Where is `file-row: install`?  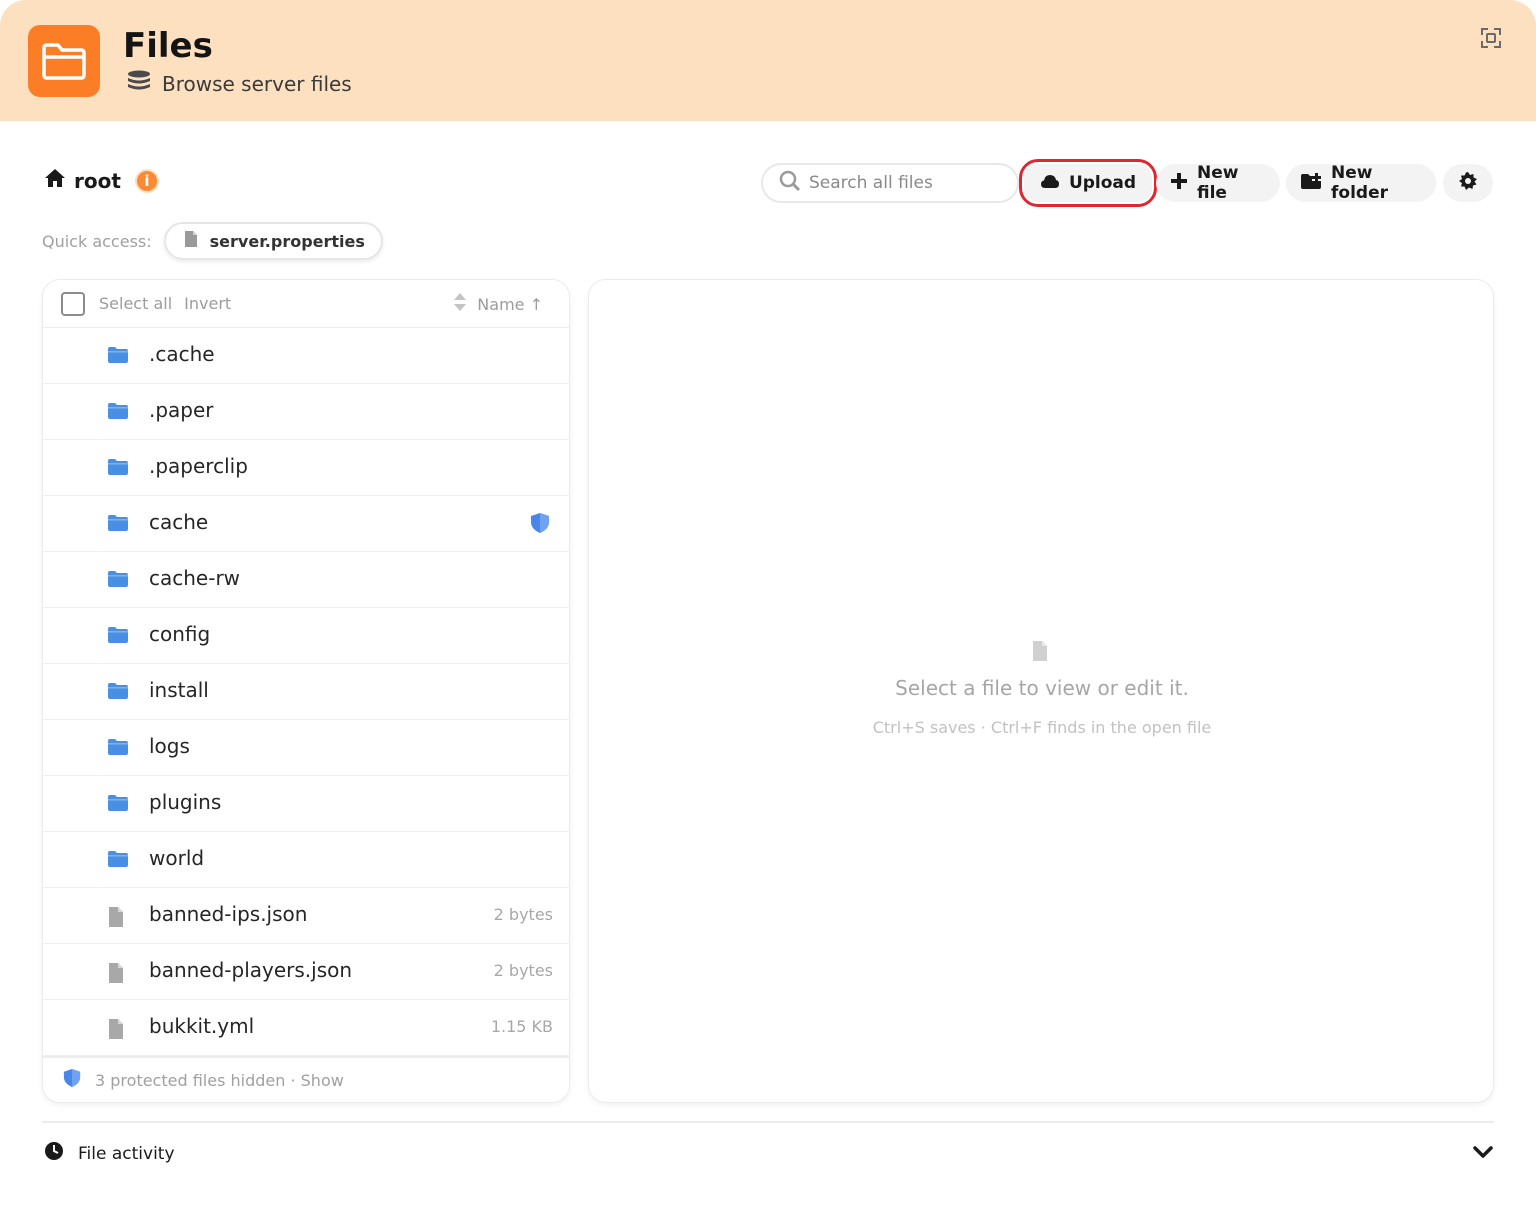 file-row: install is located at coordinates (306, 692).